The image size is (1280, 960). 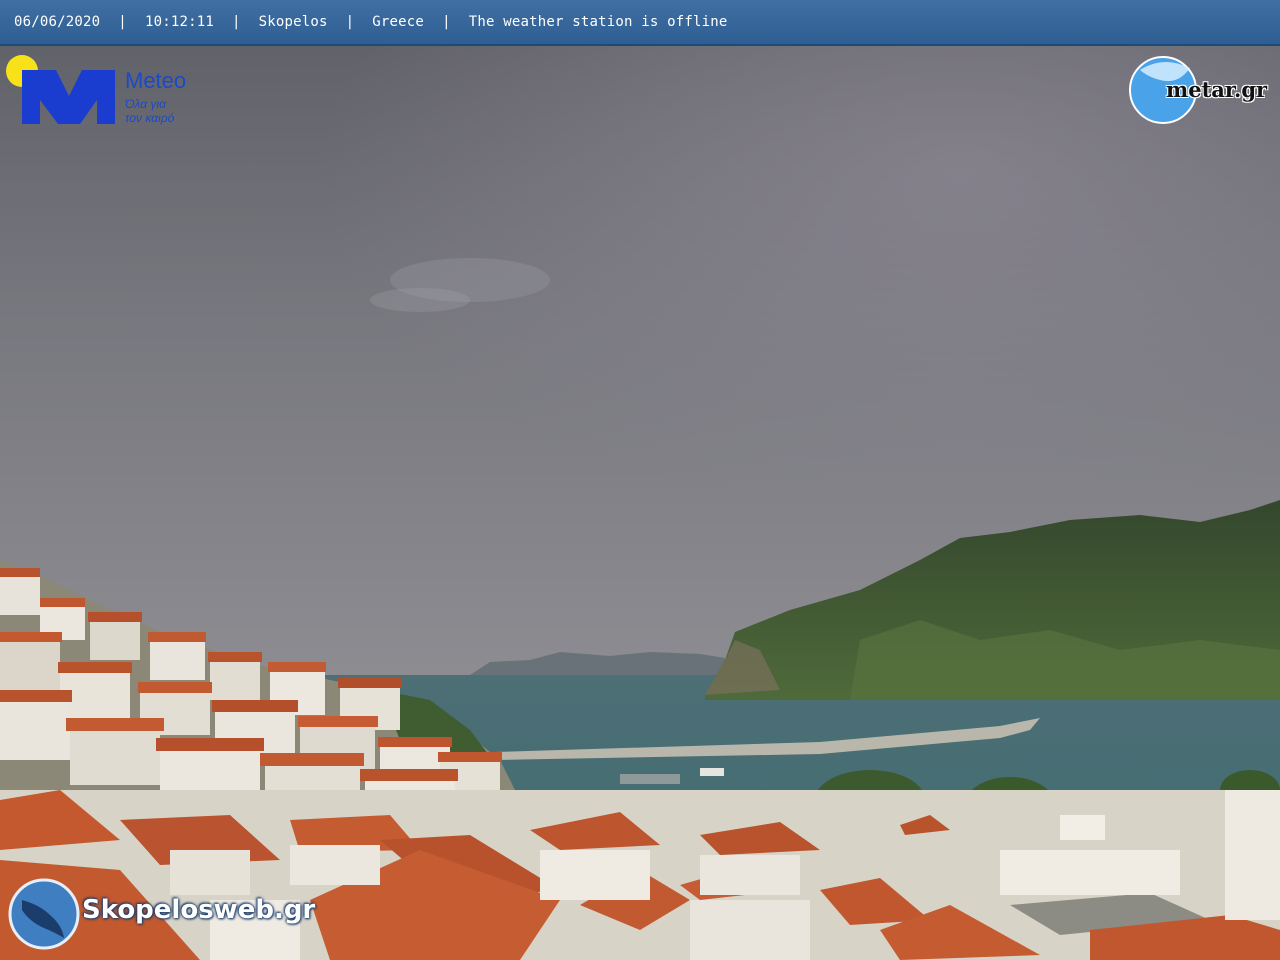 I want to click on country-text: Greece, so click(x=398, y=22).